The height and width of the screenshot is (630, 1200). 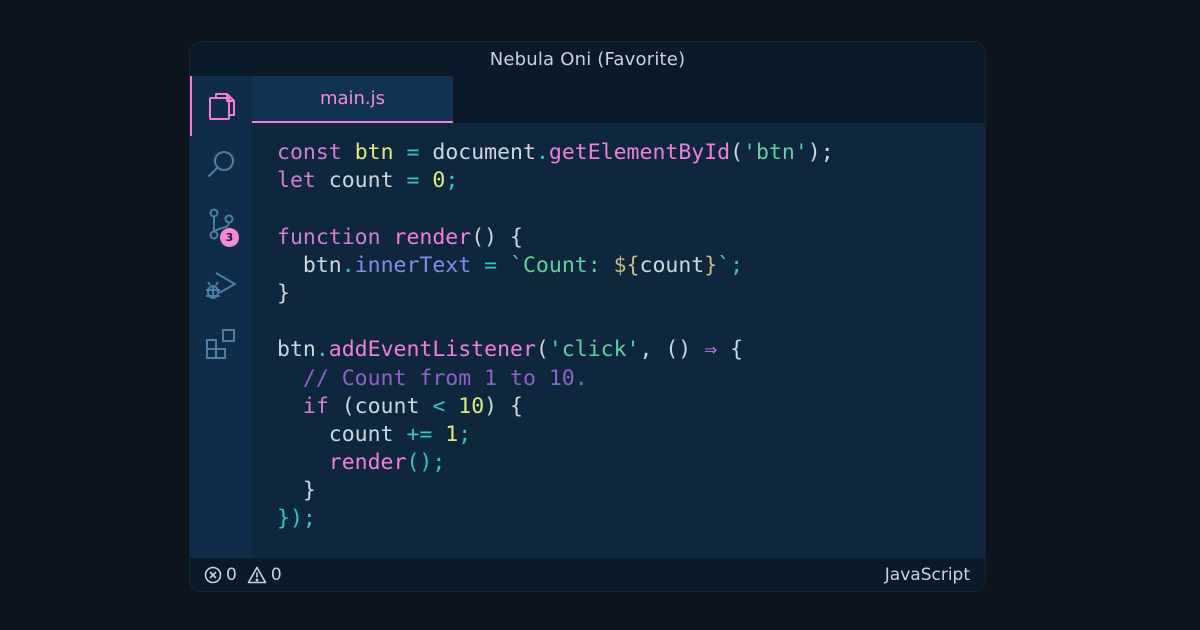 What do you see at coordinates (724, 265) in the screenshot?
I see `code-token: `` at bounding box center [724, 265].